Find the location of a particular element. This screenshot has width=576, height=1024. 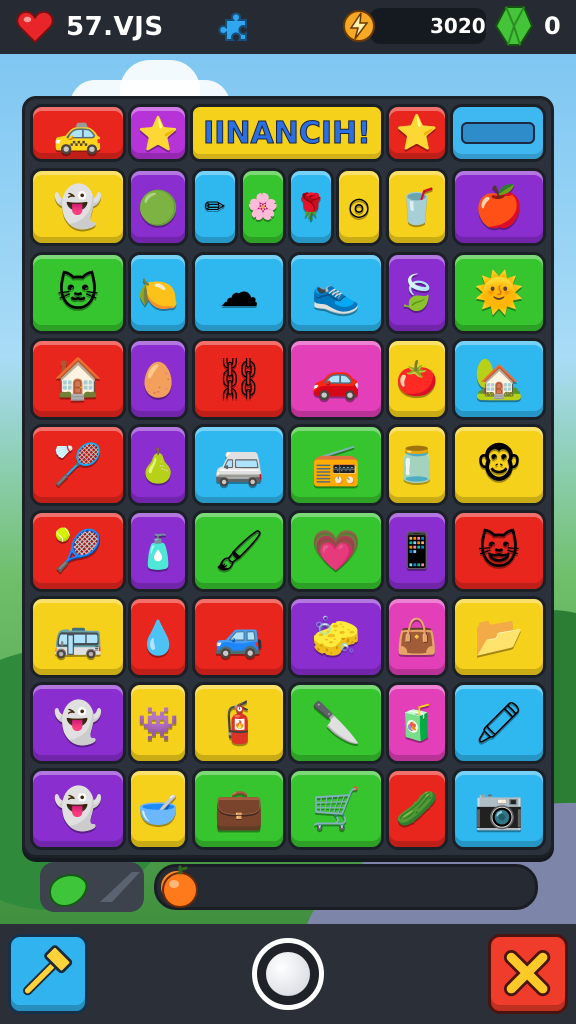

tile: 🥒 is located at coordinates (417, 809).